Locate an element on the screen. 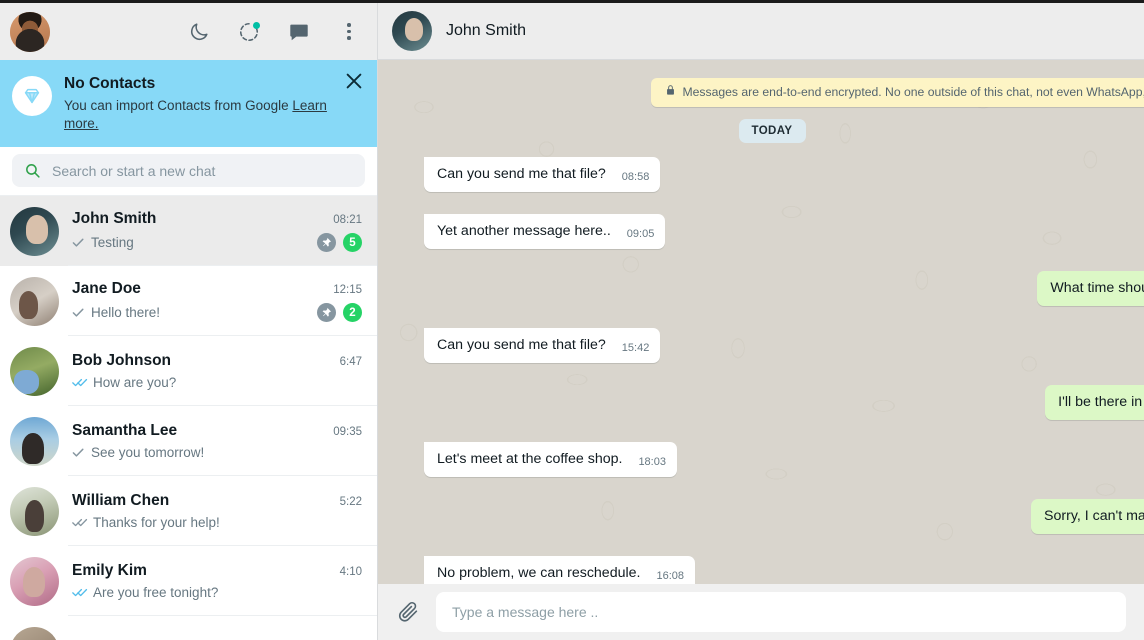 Image resolution: width=1144 pixels, height=640 pixels. banner-title: No Contacts is located at coordinates (110, 83).